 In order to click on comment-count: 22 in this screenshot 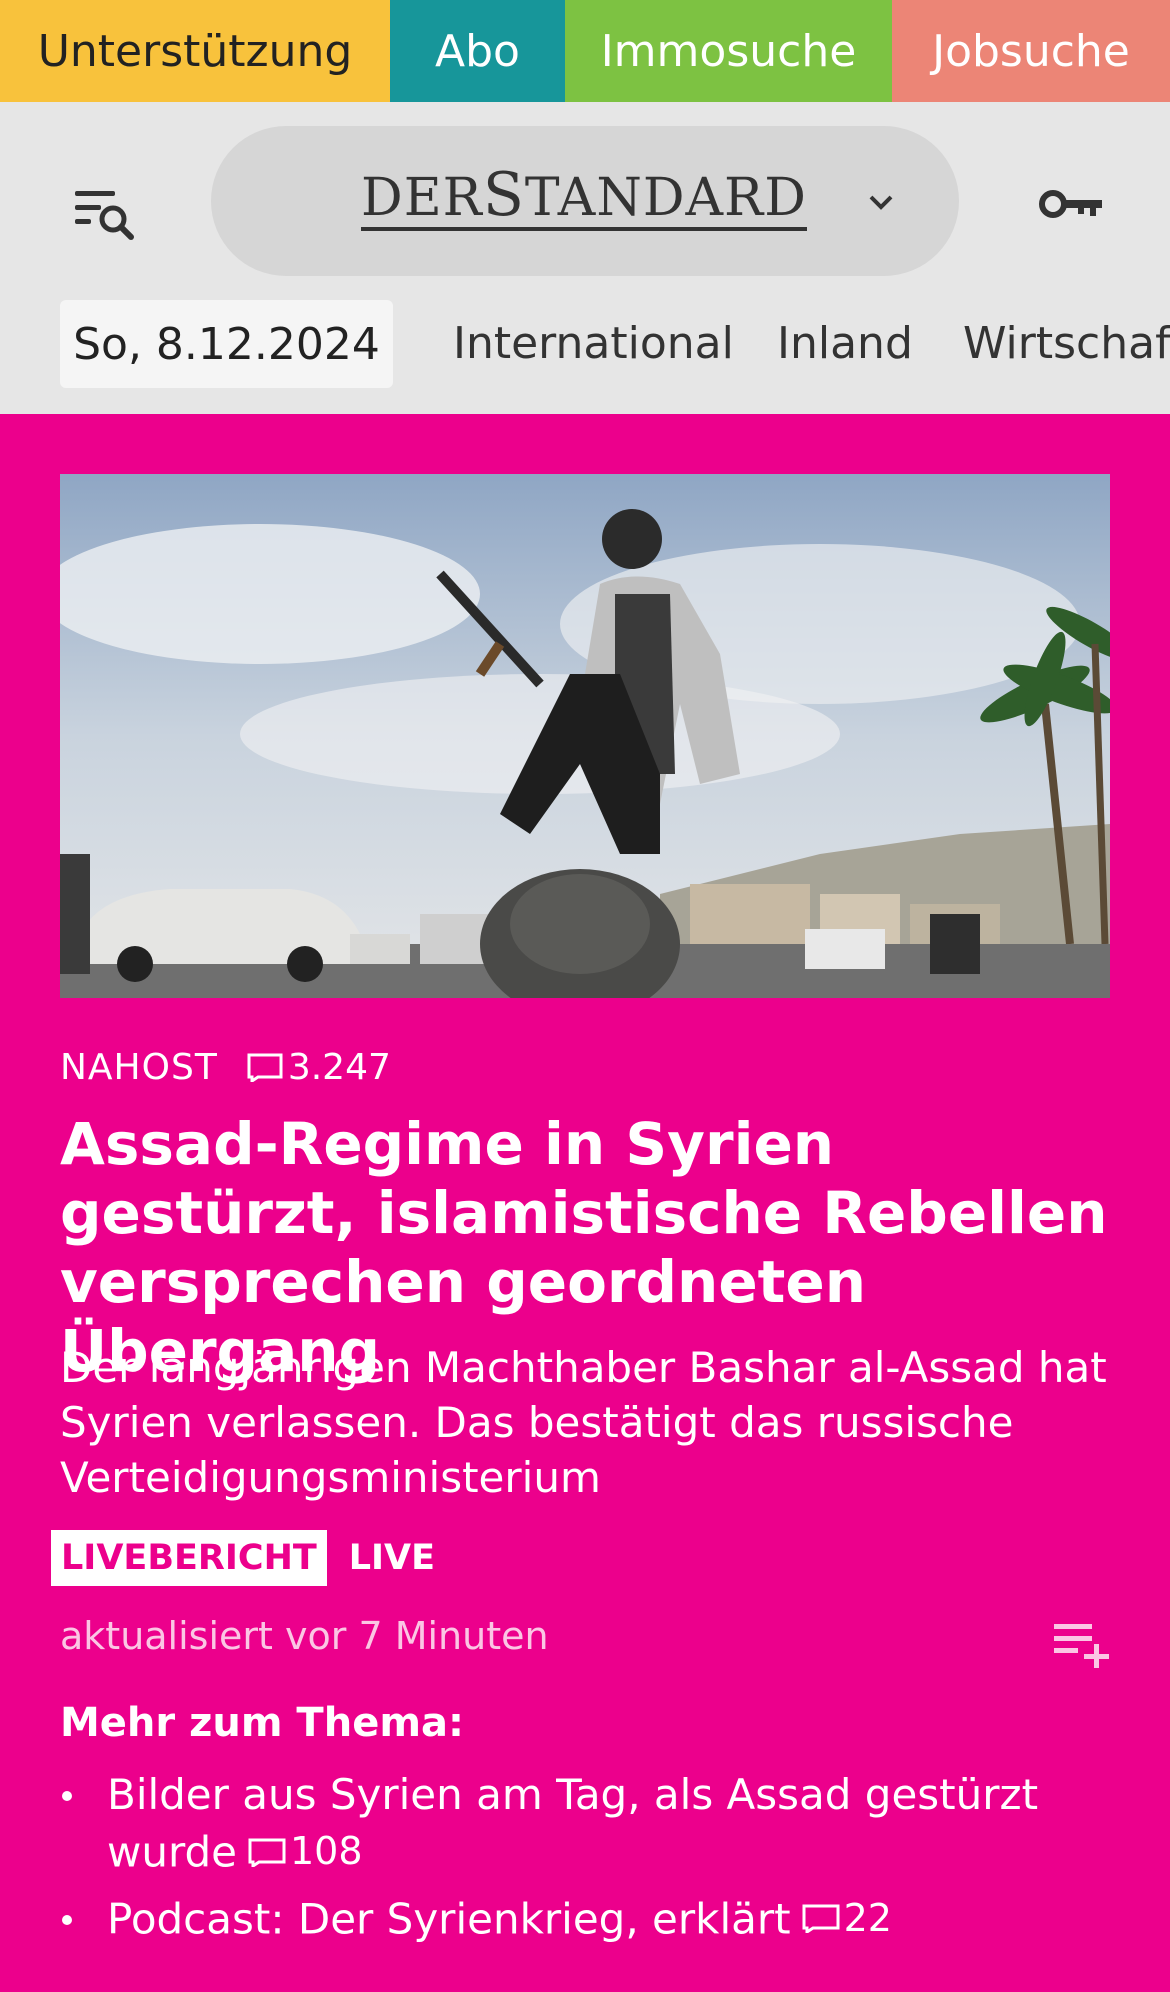, I will do `click(846, 1918)`.